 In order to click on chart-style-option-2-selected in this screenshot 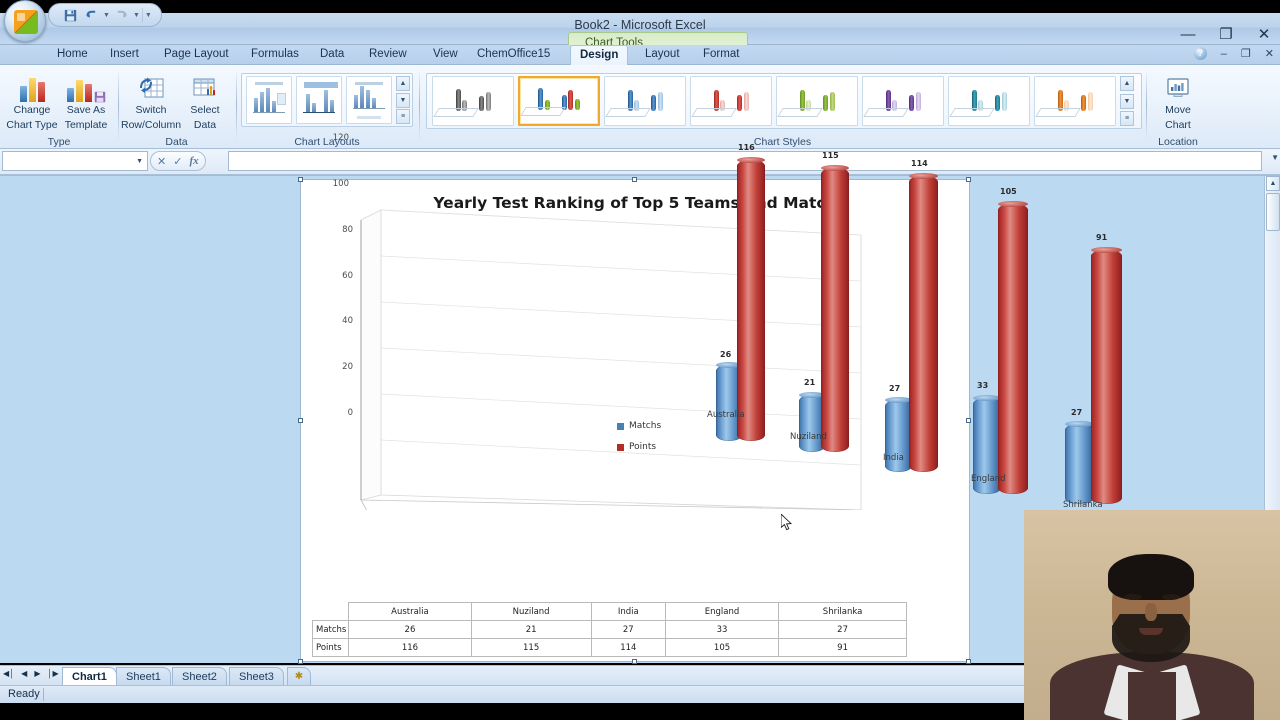, I will do `click(559, 101)`.